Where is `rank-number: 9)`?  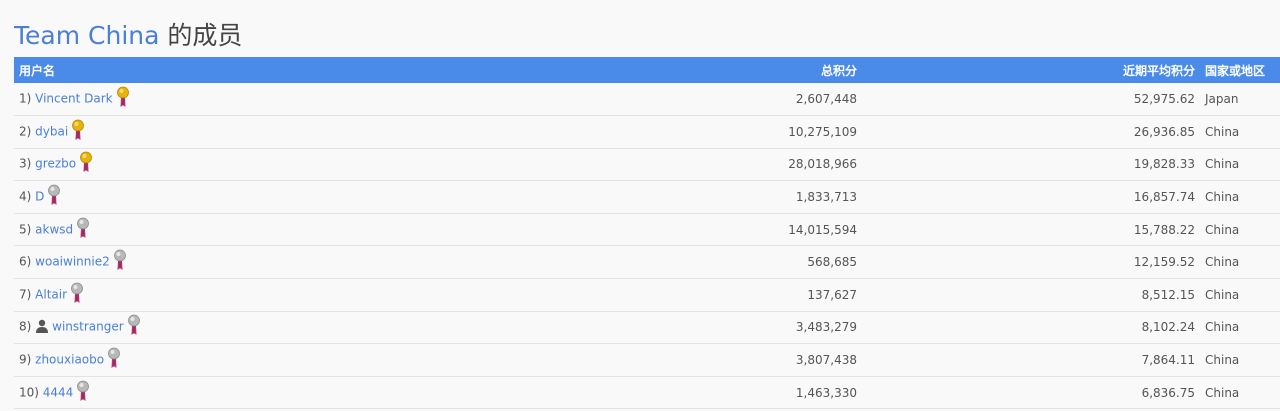
rank-number: 9) is located at coordinates (25, 359).